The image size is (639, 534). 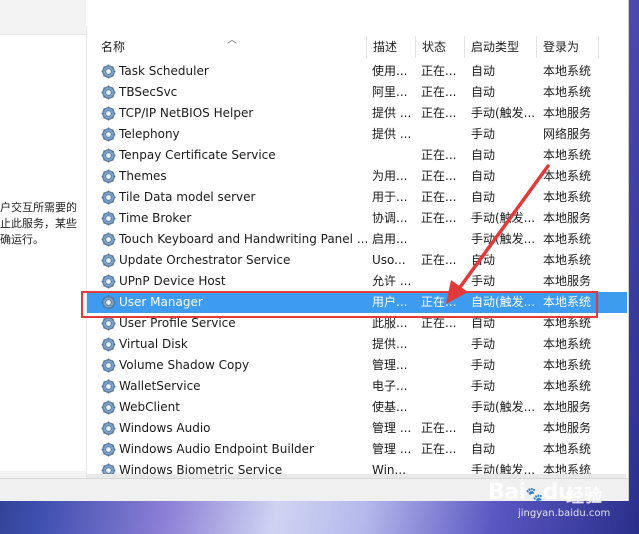 What do you see at coordinates (216, 449) in the screenshot?
I see `service-name: Windows Audio Endpoint Builder` at bounding box center [216, 449].